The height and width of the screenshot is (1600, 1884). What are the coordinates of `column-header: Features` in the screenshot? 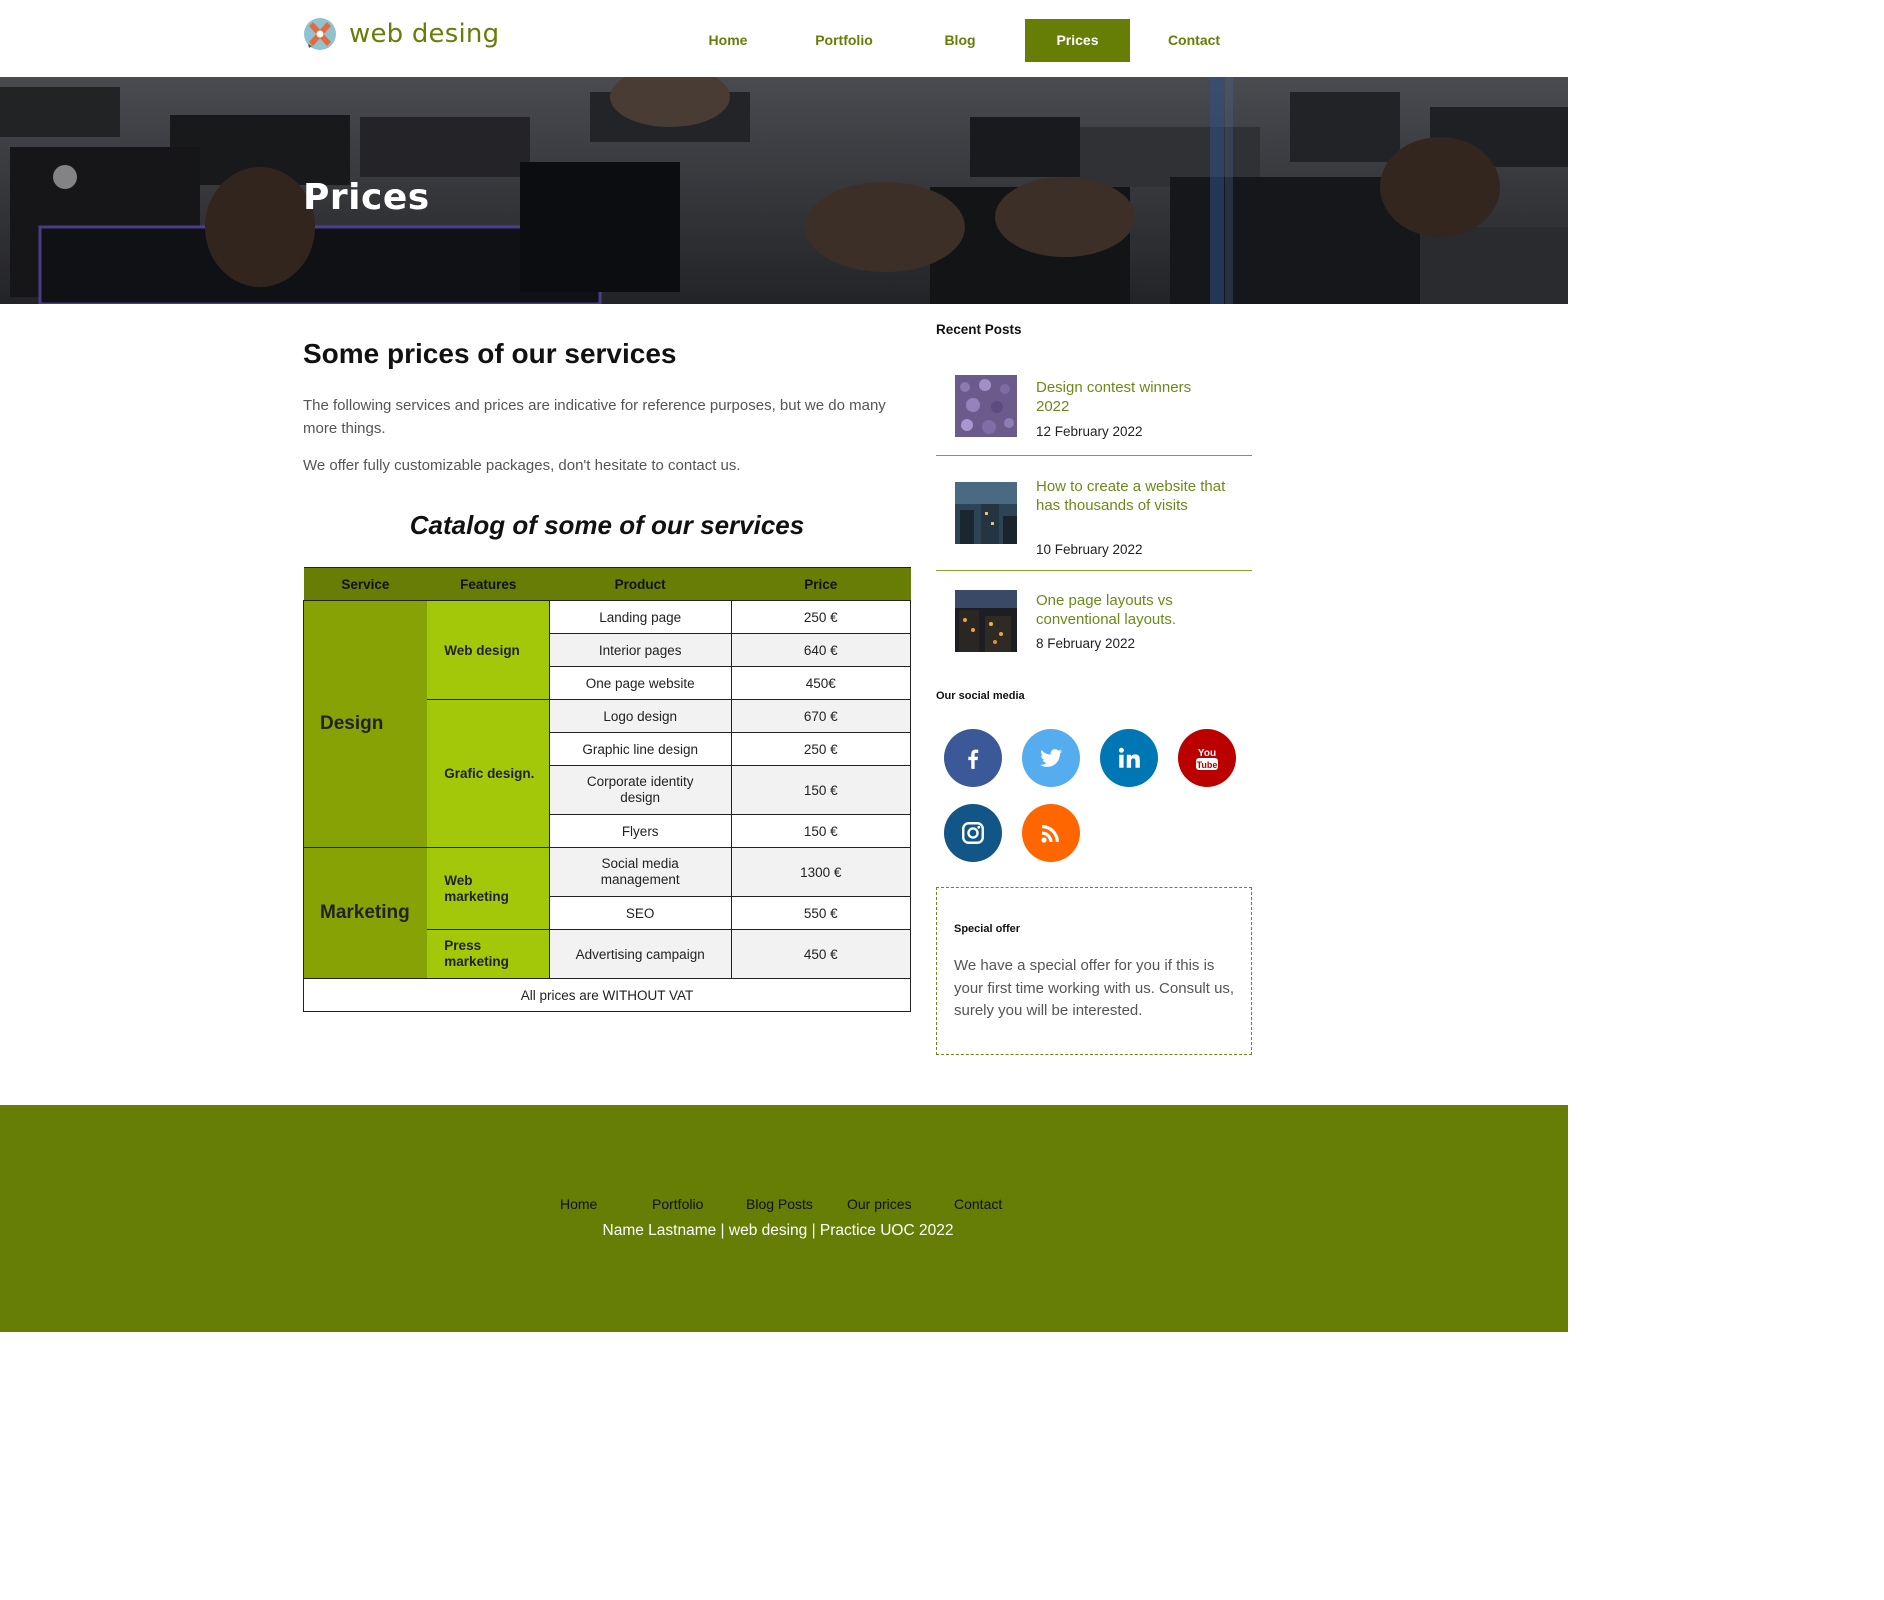 It's located at (488, 584).